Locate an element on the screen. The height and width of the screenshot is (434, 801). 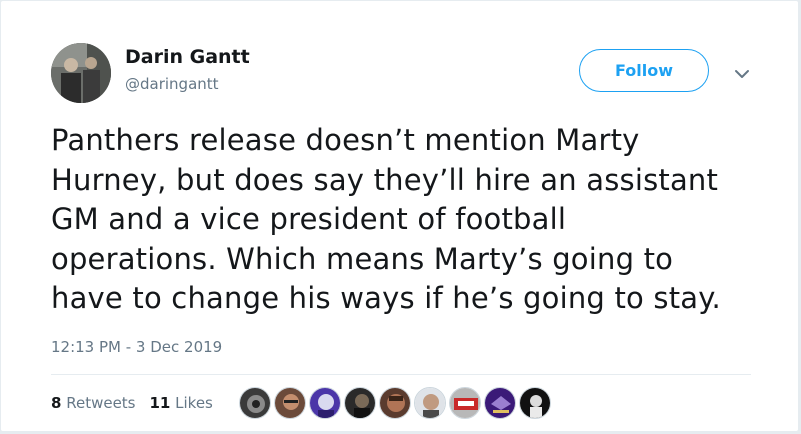
retweets-stat: 8 Retweets is located at coordinates (93, 403).